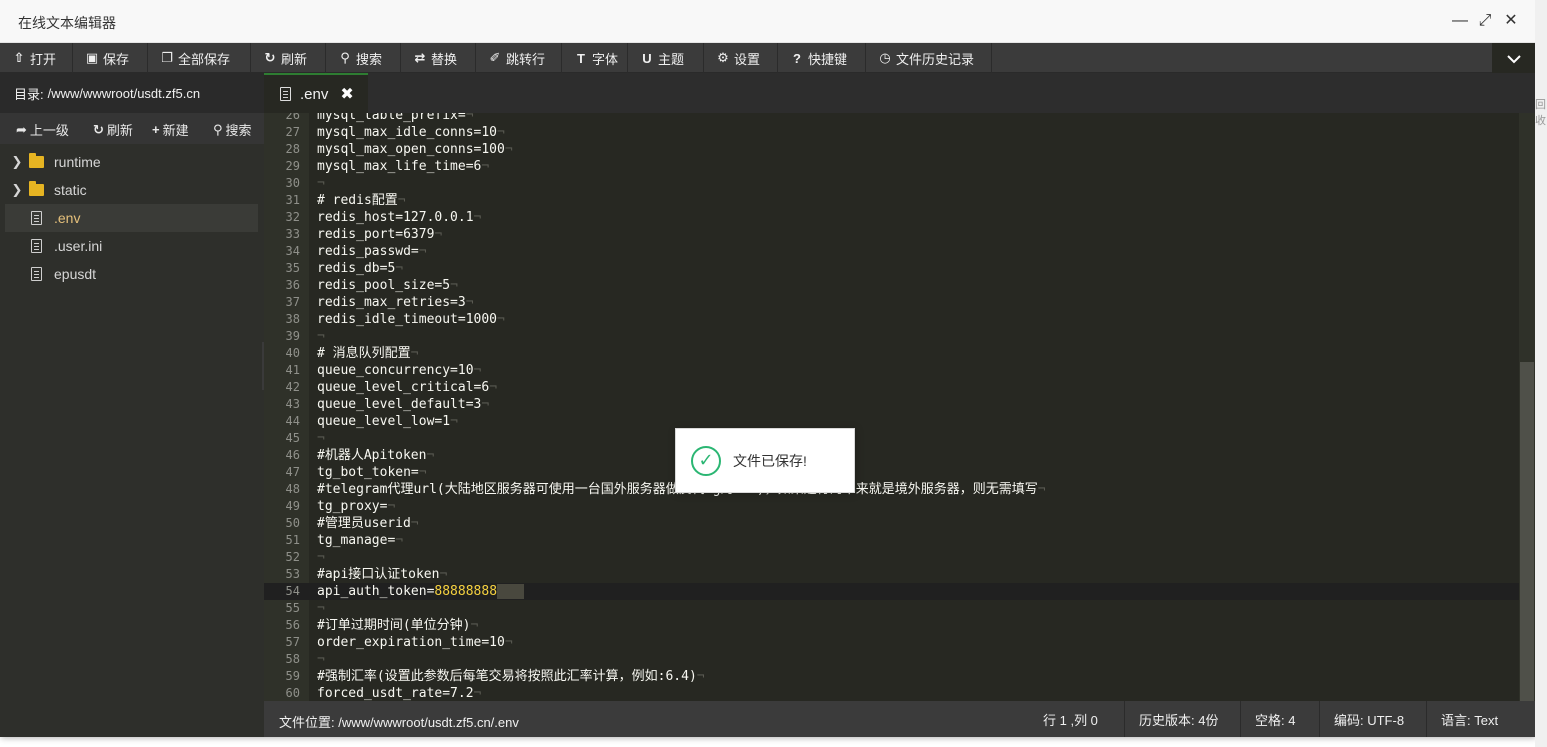 The width and height of the screenshot is (1547, 747). Describe the element at coordinates (666, 58) in the screenshot. I see `theme-button: U 主题` at that location.